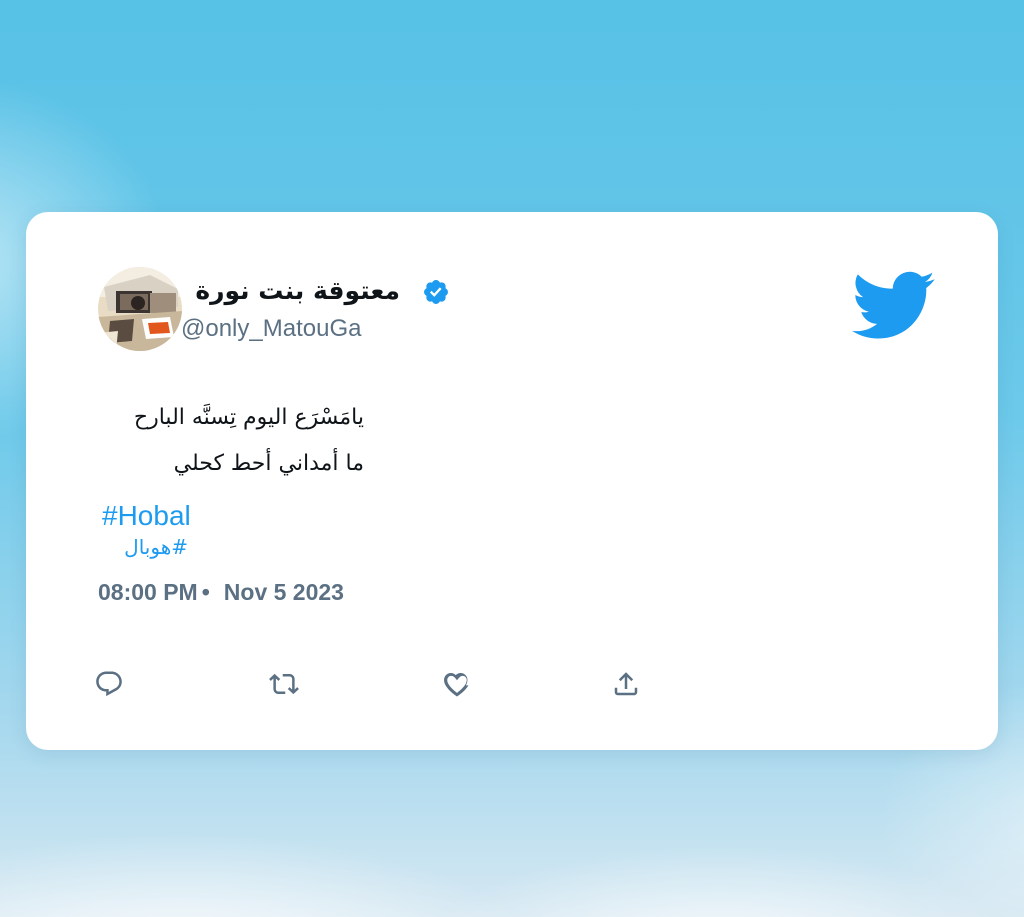  I want to click on tweet-meta: 08:00 PM • Nov 5 2023, so click(221, 592).